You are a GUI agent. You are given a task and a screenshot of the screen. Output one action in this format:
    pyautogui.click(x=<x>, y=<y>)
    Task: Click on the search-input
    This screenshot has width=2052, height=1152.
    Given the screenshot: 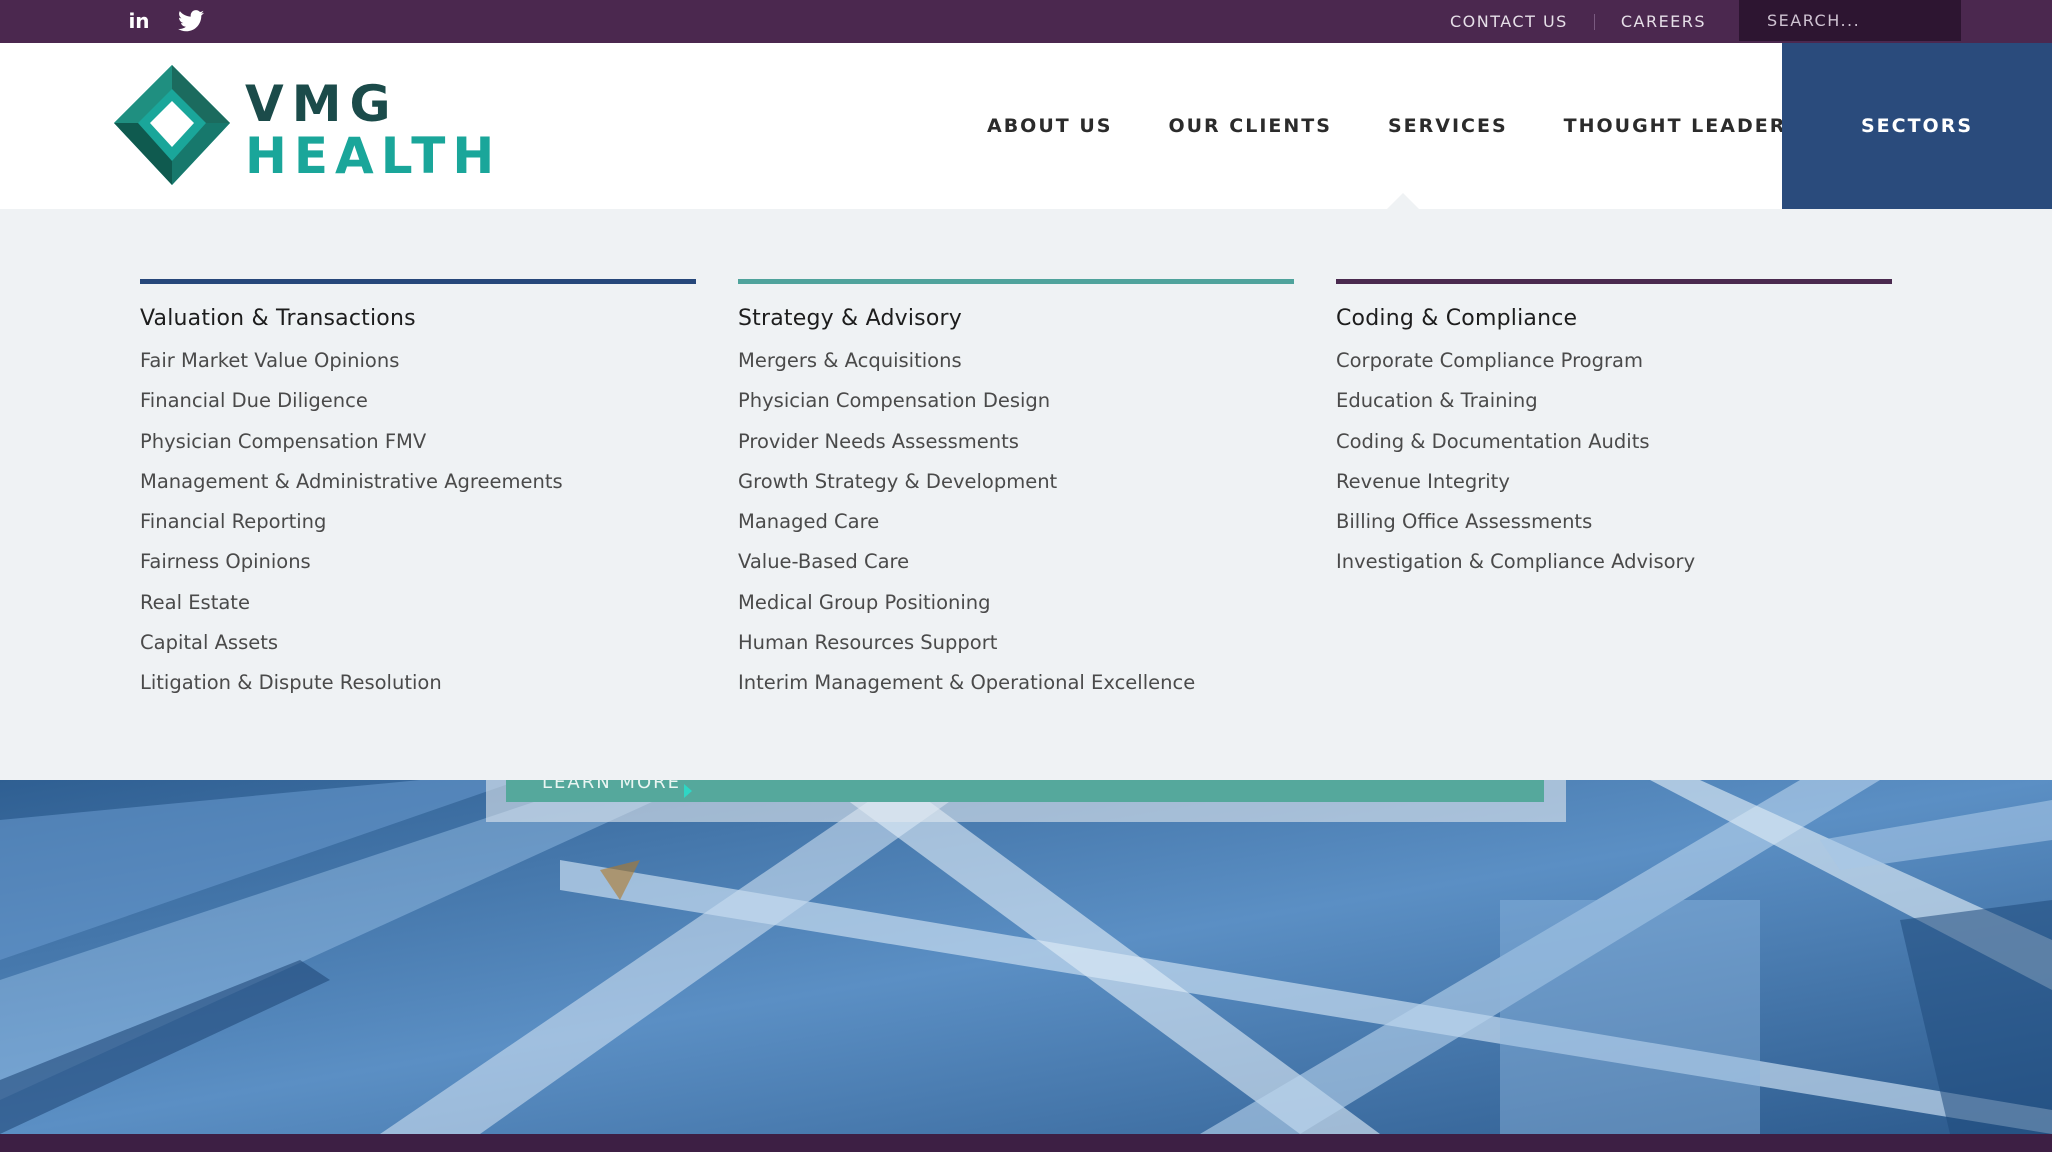 What is the action you would take?
    pyautogui.click(x=1850, y=20)
    